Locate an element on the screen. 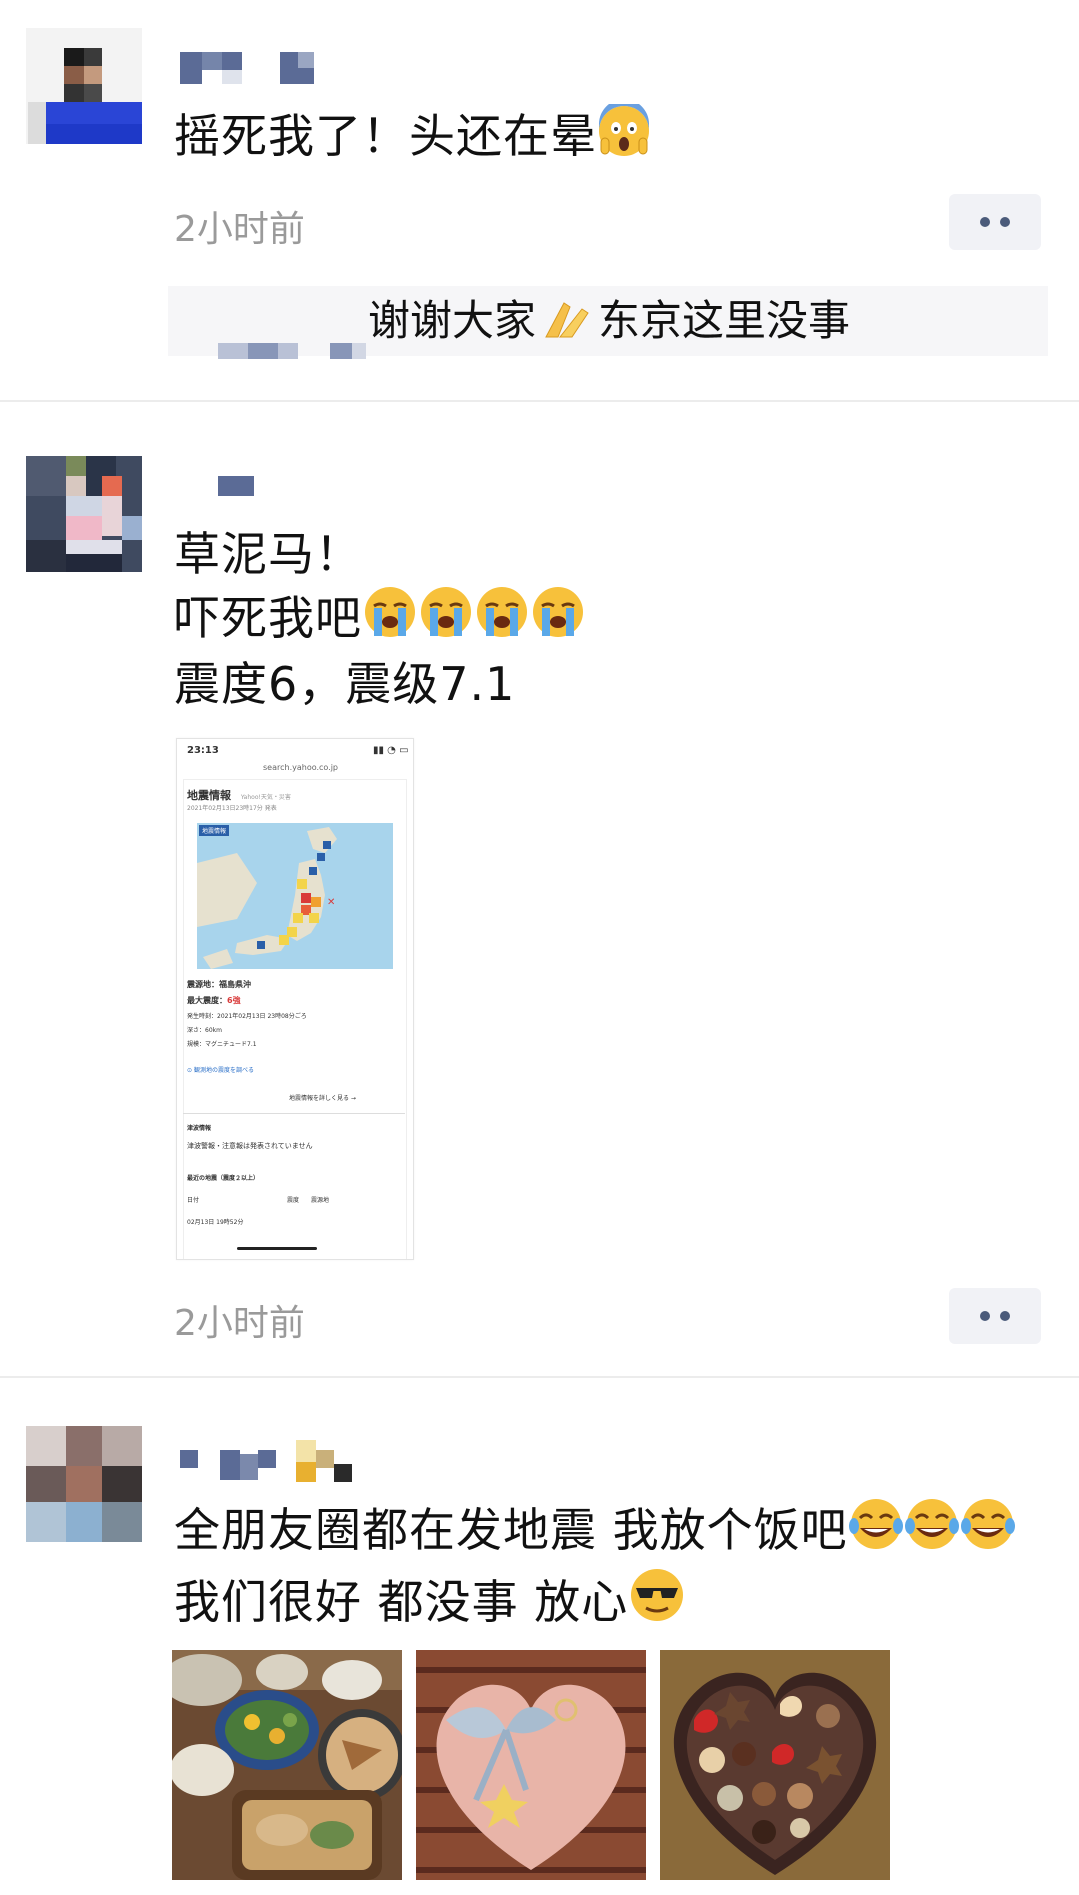  post-text: 全朋友圈都在发地震 我放个饭吧 我们很好 都没事 放心 is located at coordinates (595, 1567).